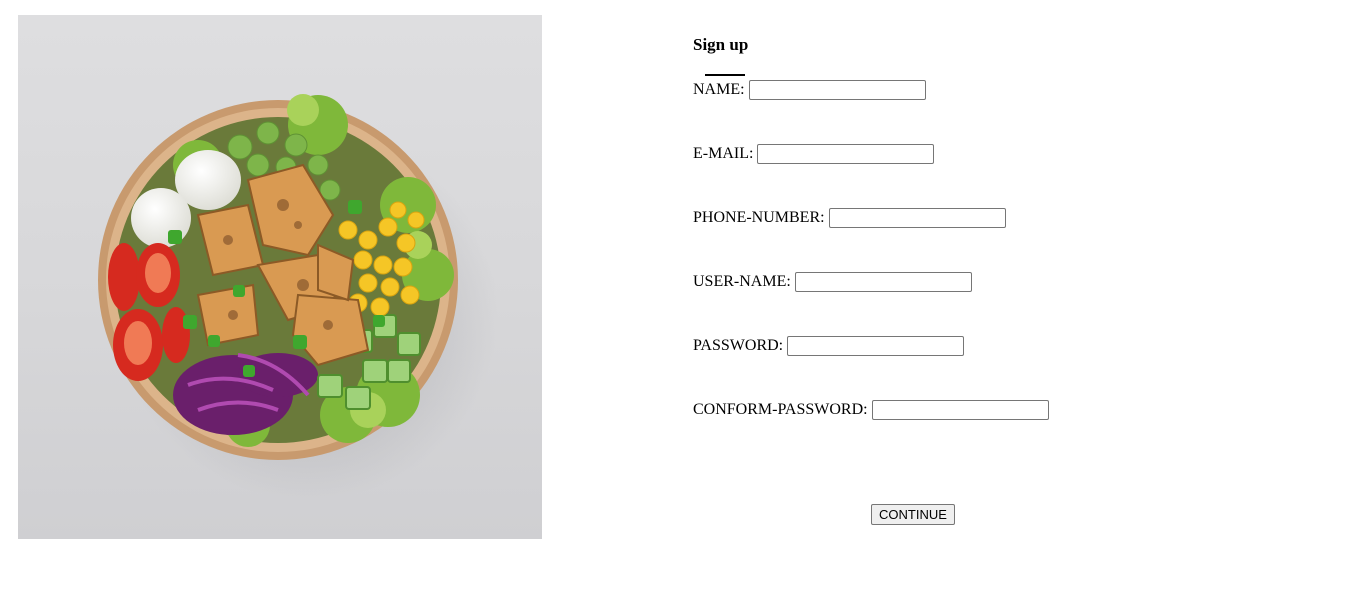 Image resolution: width=1350 pixels, height=613 pixels. What do you see at coordinates (738, 345) in the screenshot?
I see `password-label: PASSWORD:` at bounding box center [738, 345].